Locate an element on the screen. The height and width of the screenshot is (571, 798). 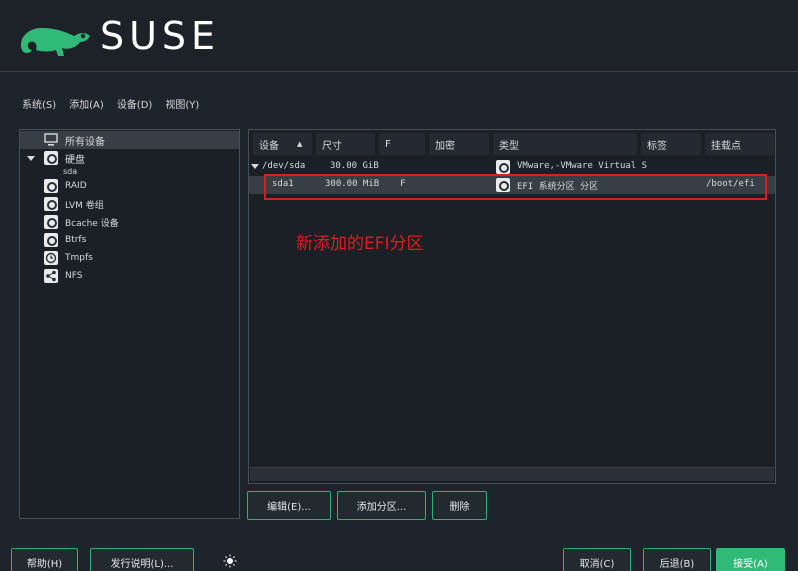
column-header-device: 设备 ▲ is located at coordinates (283, 144).